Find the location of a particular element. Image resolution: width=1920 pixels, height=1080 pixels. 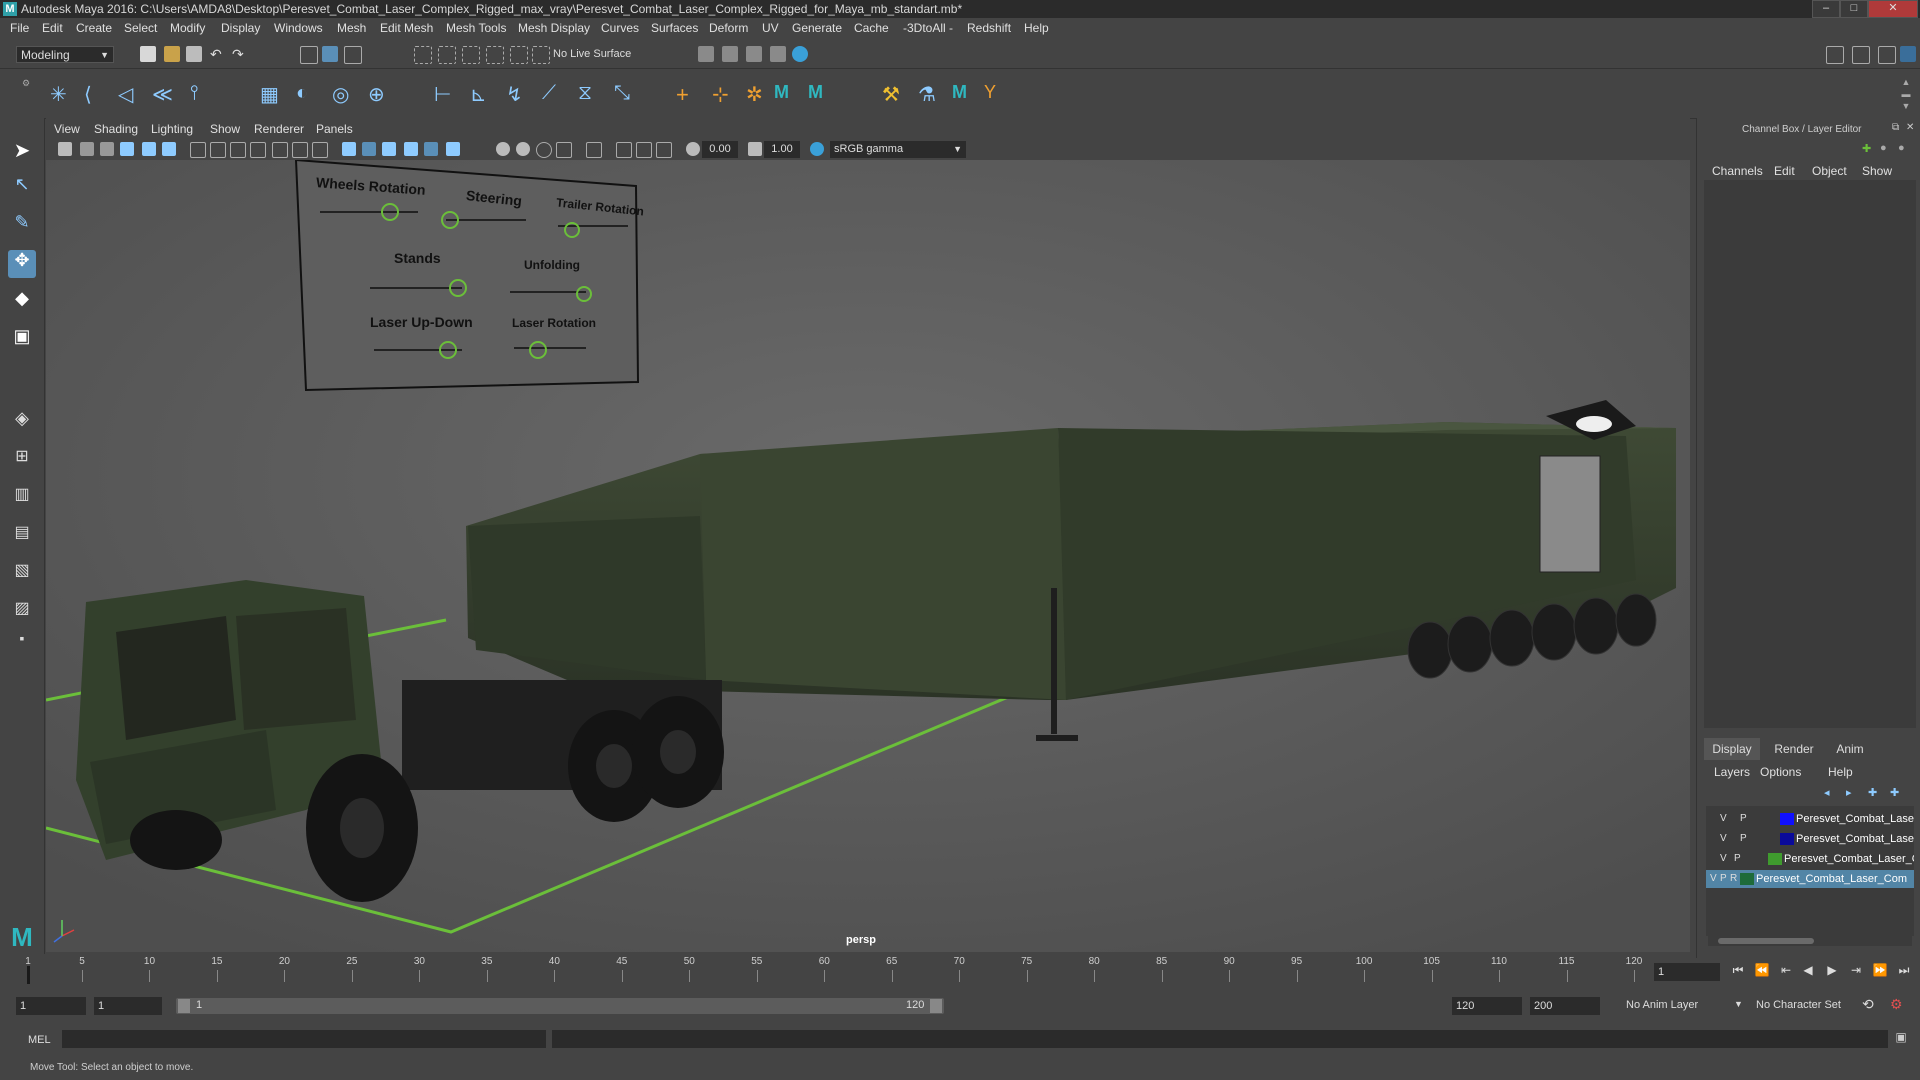

snap-projected-icon is located at coordinates (495, 55).